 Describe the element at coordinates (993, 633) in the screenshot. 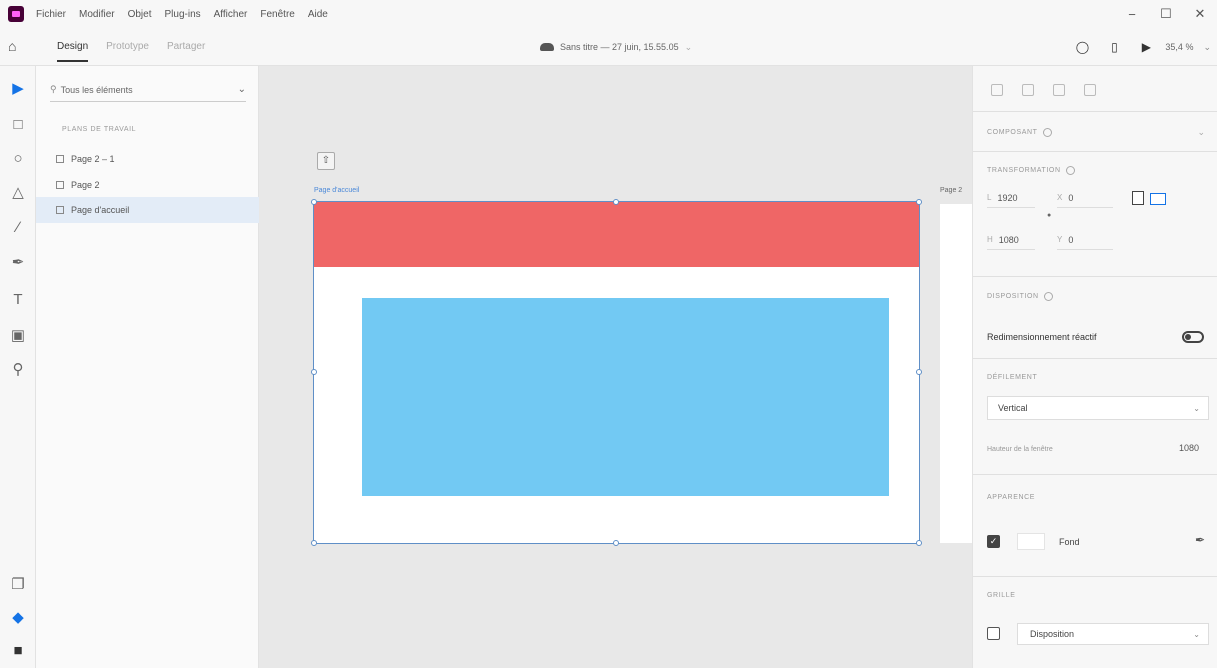

I see `grid-checkbox` at that location.